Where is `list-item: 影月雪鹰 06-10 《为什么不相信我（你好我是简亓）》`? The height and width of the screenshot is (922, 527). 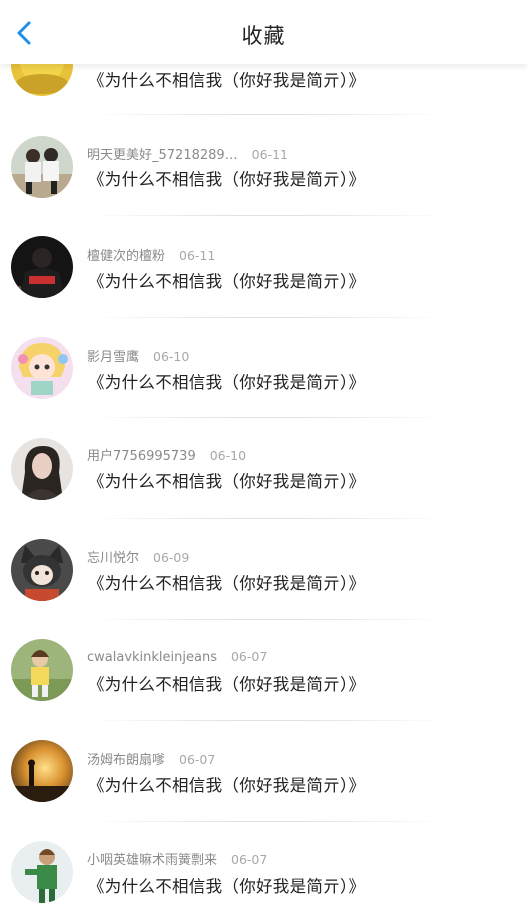
list-item: 影月雪鹰 06-10 《为什么不相信我（你好我是简亓）》 is located at coordinates (263, 367).